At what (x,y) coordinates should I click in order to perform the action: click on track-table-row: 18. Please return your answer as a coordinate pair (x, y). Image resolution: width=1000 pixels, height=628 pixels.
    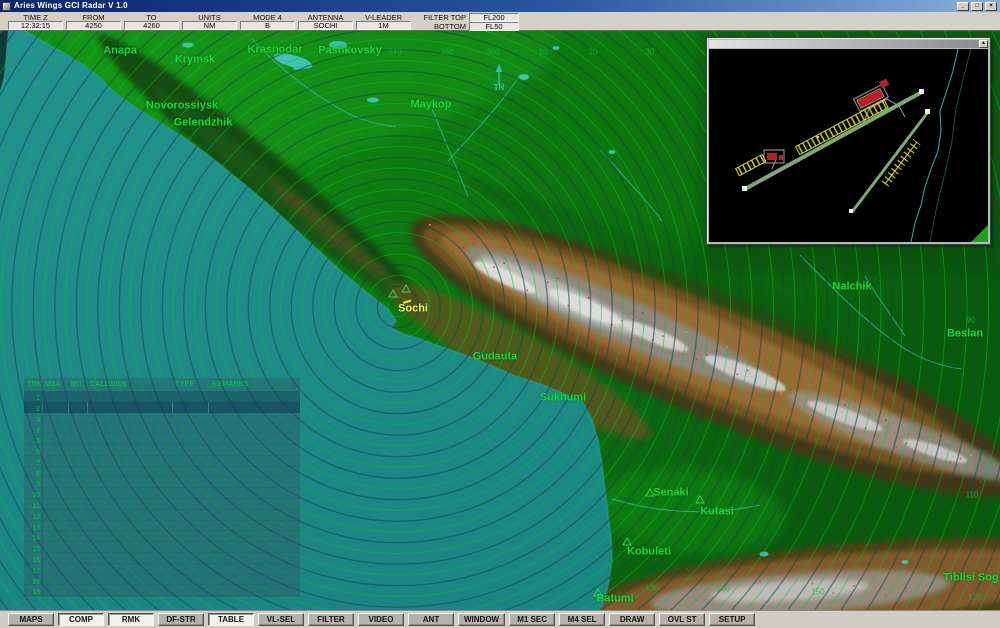
    Looking at the image, I should click on (162, 580).